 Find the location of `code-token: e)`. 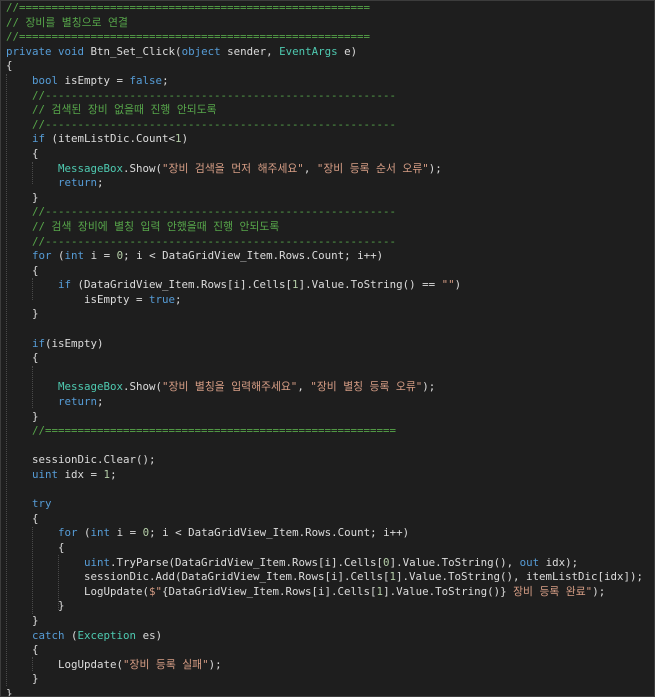

code-token: e) is located at coordinates (347, 51).